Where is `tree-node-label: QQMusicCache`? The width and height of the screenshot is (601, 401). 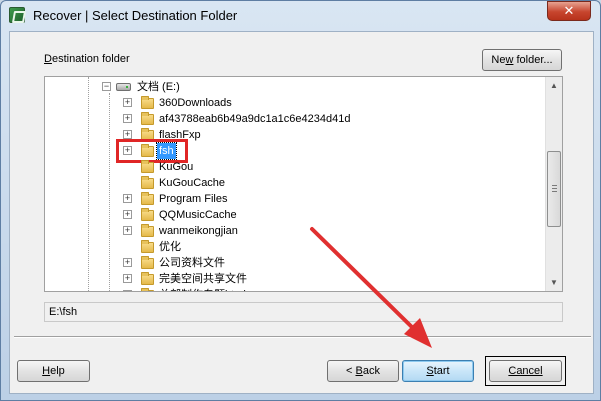 tree-node-label: QQMusicCache is located at coordinates (198, 215).